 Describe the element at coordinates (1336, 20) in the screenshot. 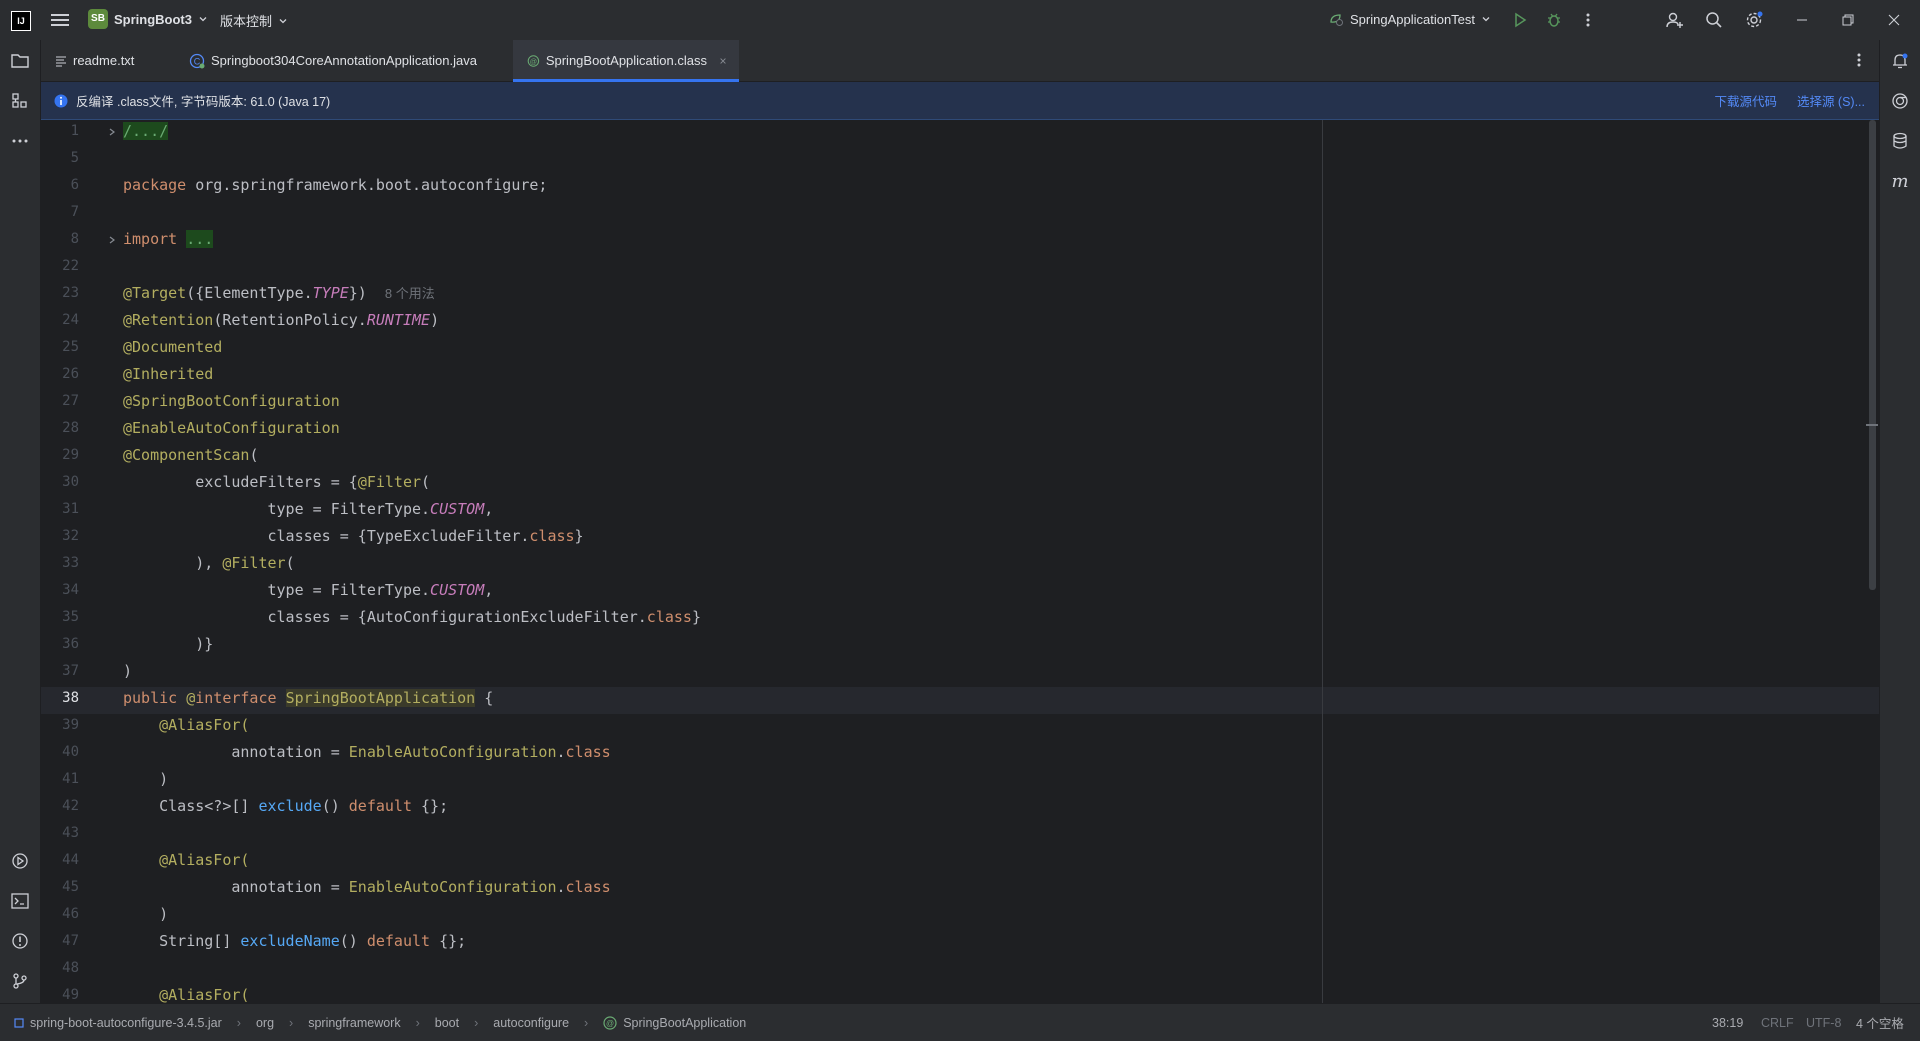

I see `spring-test-icon` at that location.